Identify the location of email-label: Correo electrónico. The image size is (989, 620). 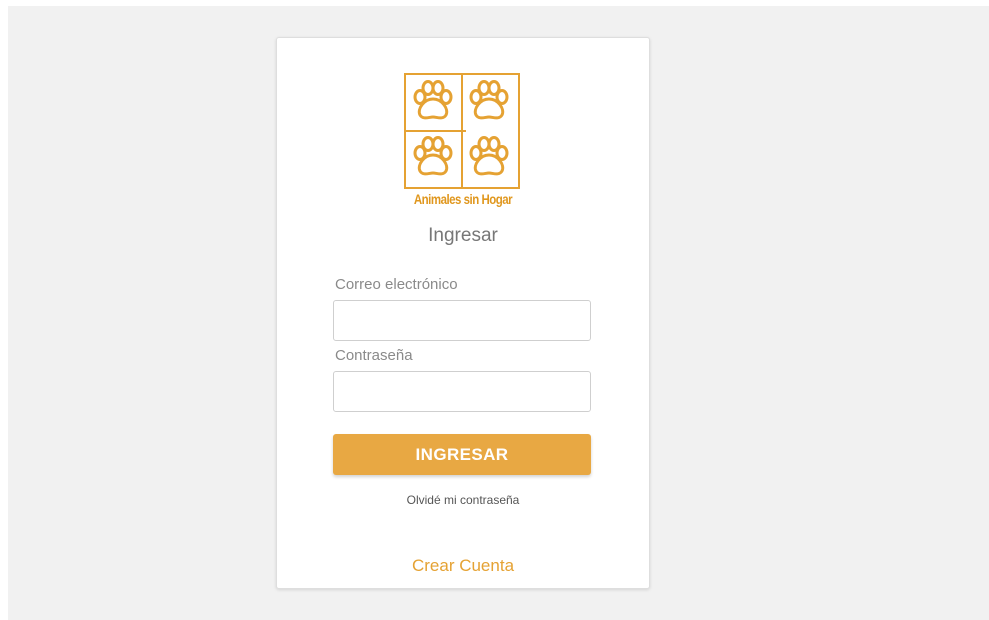
(396, 284).